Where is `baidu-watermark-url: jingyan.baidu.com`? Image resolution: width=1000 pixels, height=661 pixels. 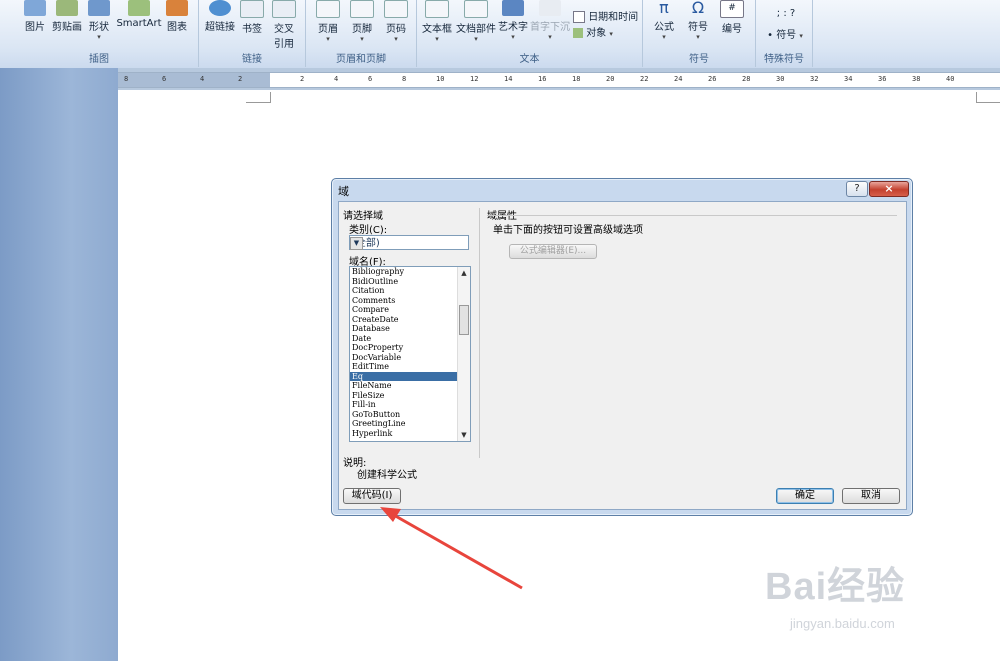
baidu-watermark-url: jingyan.baidu.com is located at coordinates (842, 623).